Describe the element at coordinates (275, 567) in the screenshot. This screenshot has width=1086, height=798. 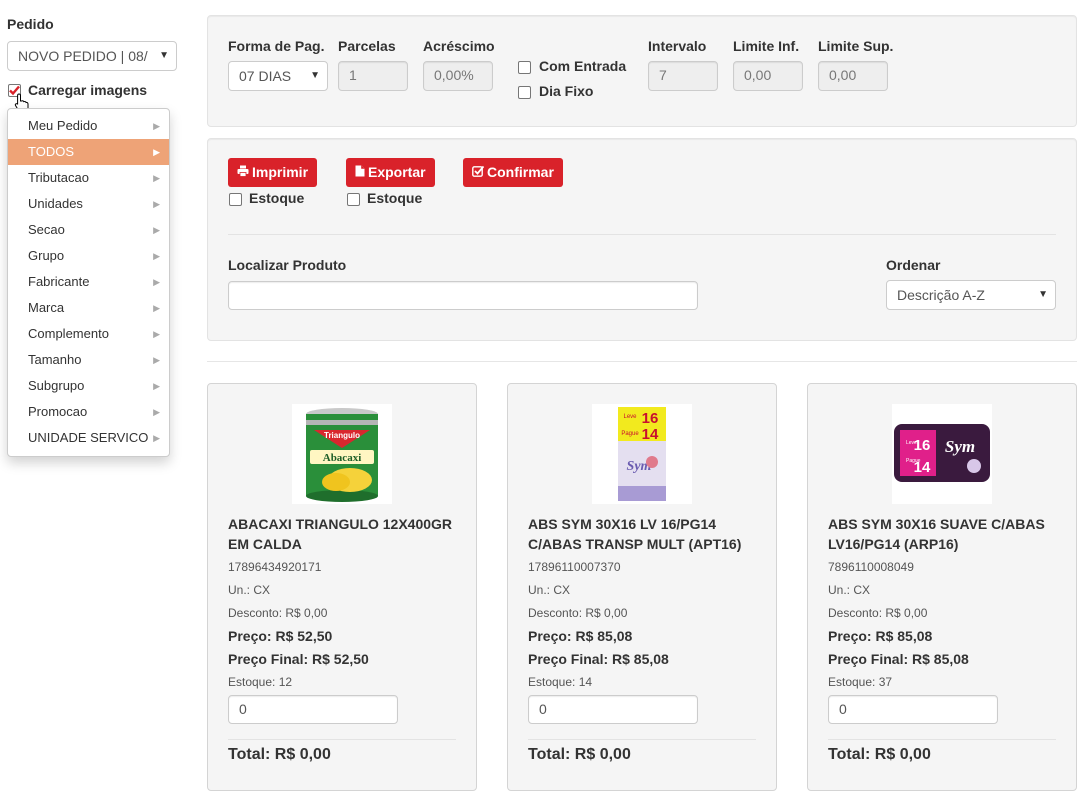
I see `product-code: 17896434920171` at that location.